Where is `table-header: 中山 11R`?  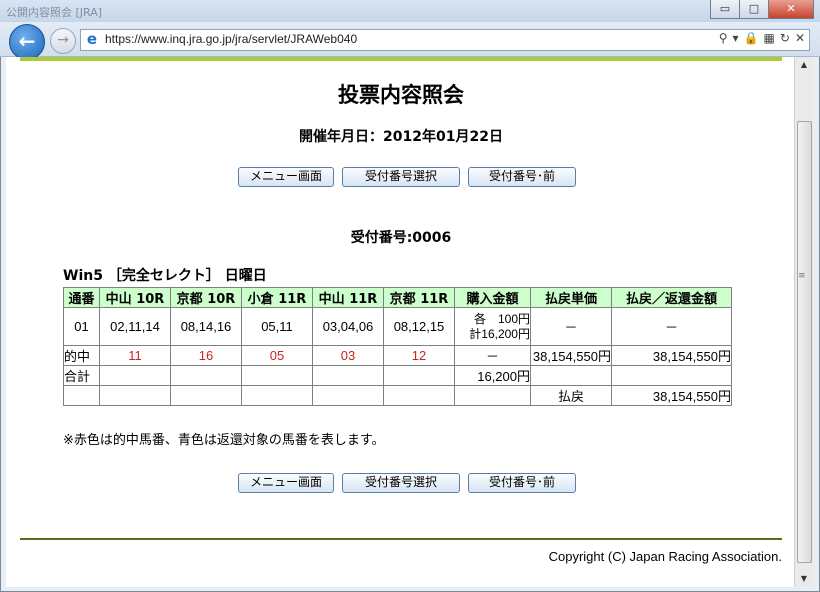
table-header: 中山 11R is located at coordinates (348, 297).